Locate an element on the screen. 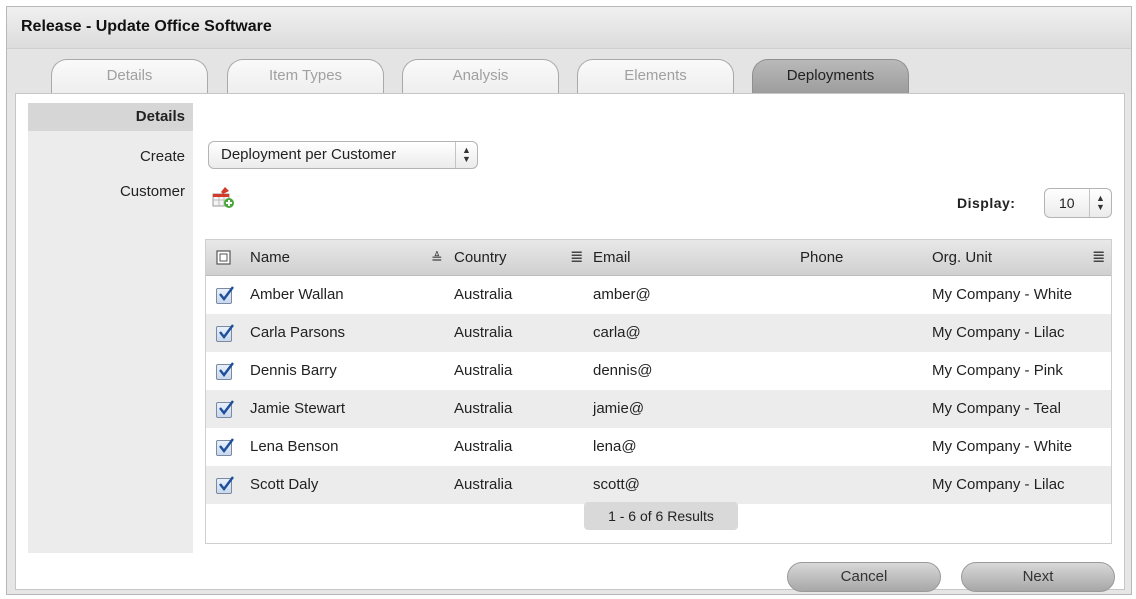 The width and height of the screenshot is (1136, 599). tab-elements: Elements is located at coordinates (655, 76).